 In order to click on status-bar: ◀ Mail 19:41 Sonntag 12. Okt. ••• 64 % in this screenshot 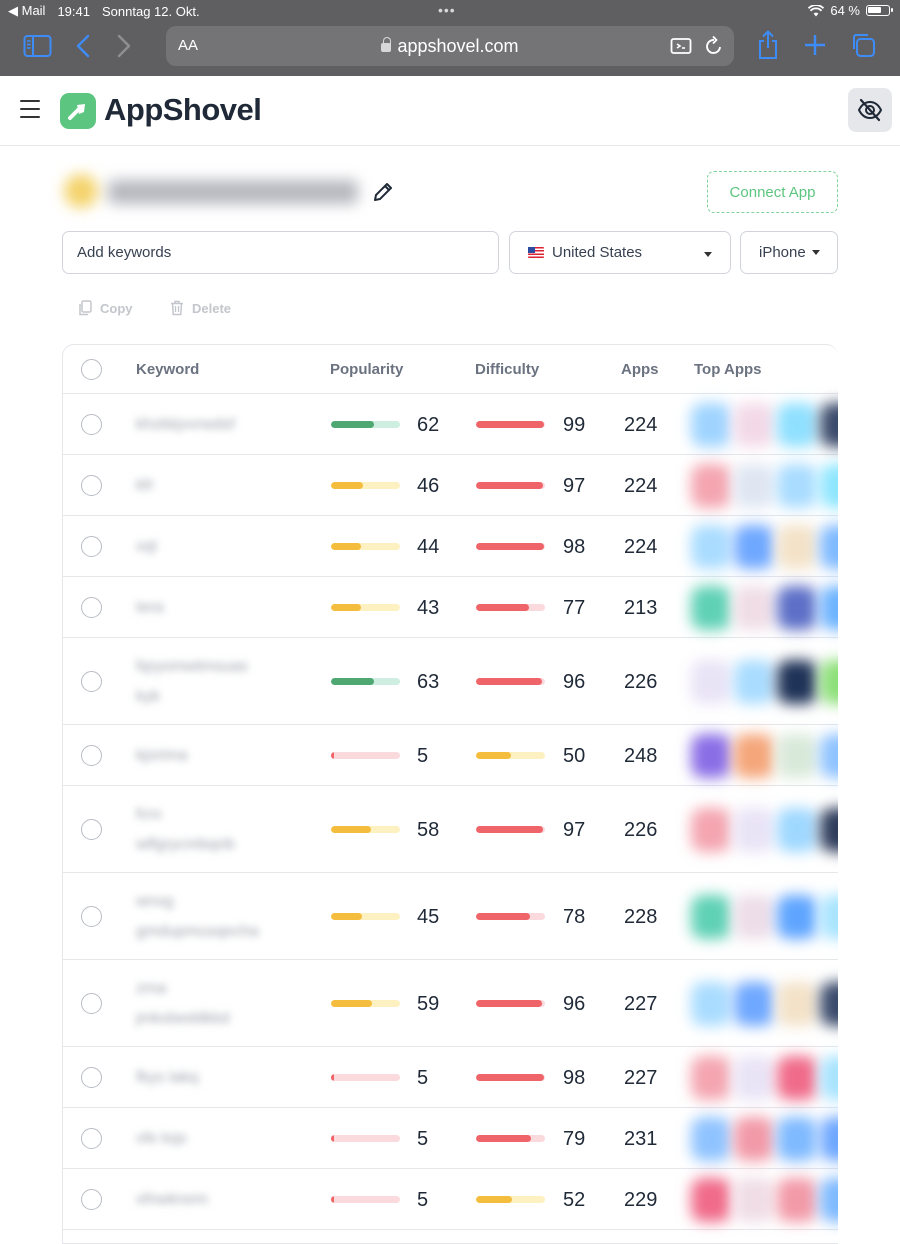, I will do `click(450, 11)`.